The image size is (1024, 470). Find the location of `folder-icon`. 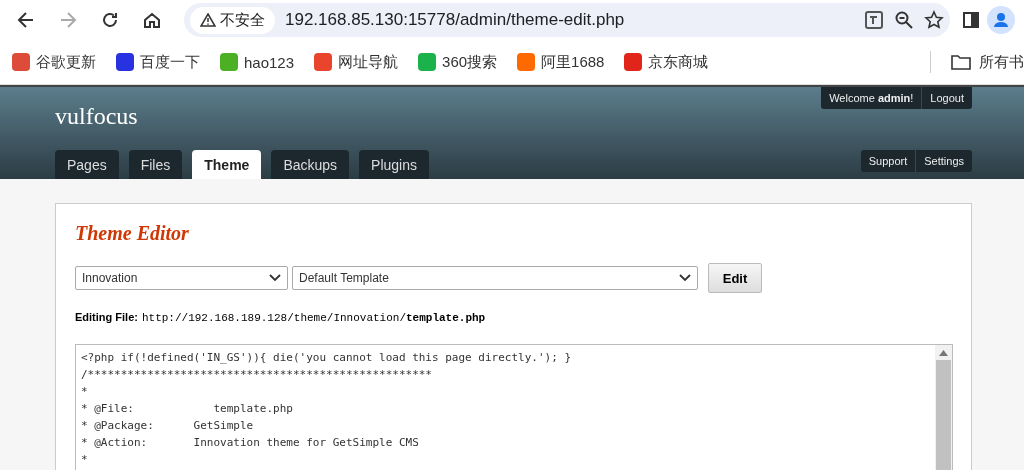

folder-icon is located at coordinates (961, 62).